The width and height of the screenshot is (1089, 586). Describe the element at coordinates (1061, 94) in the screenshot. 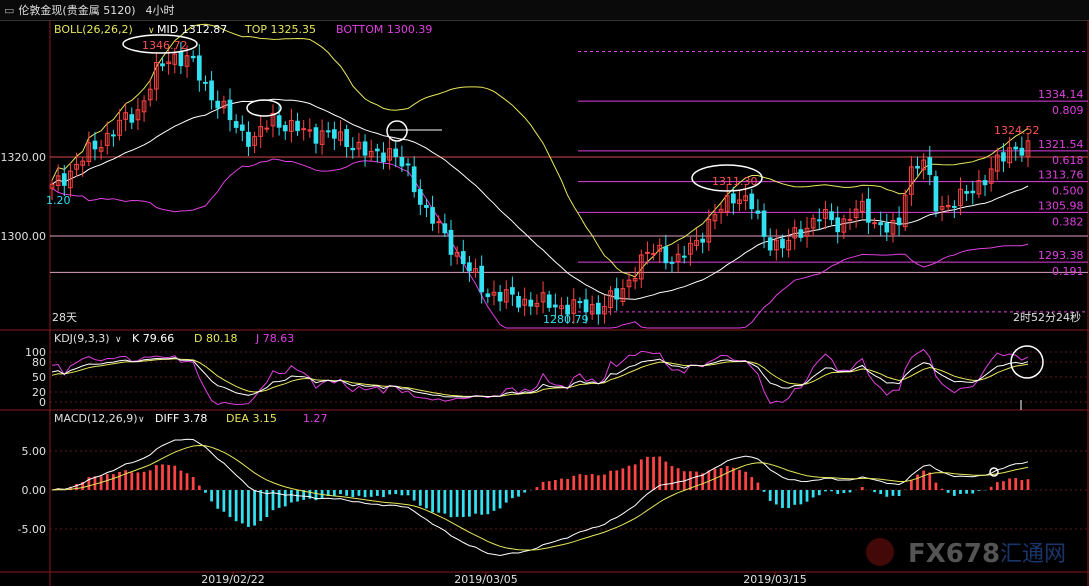

I see `fib-price-0: 1334.14` at that location.